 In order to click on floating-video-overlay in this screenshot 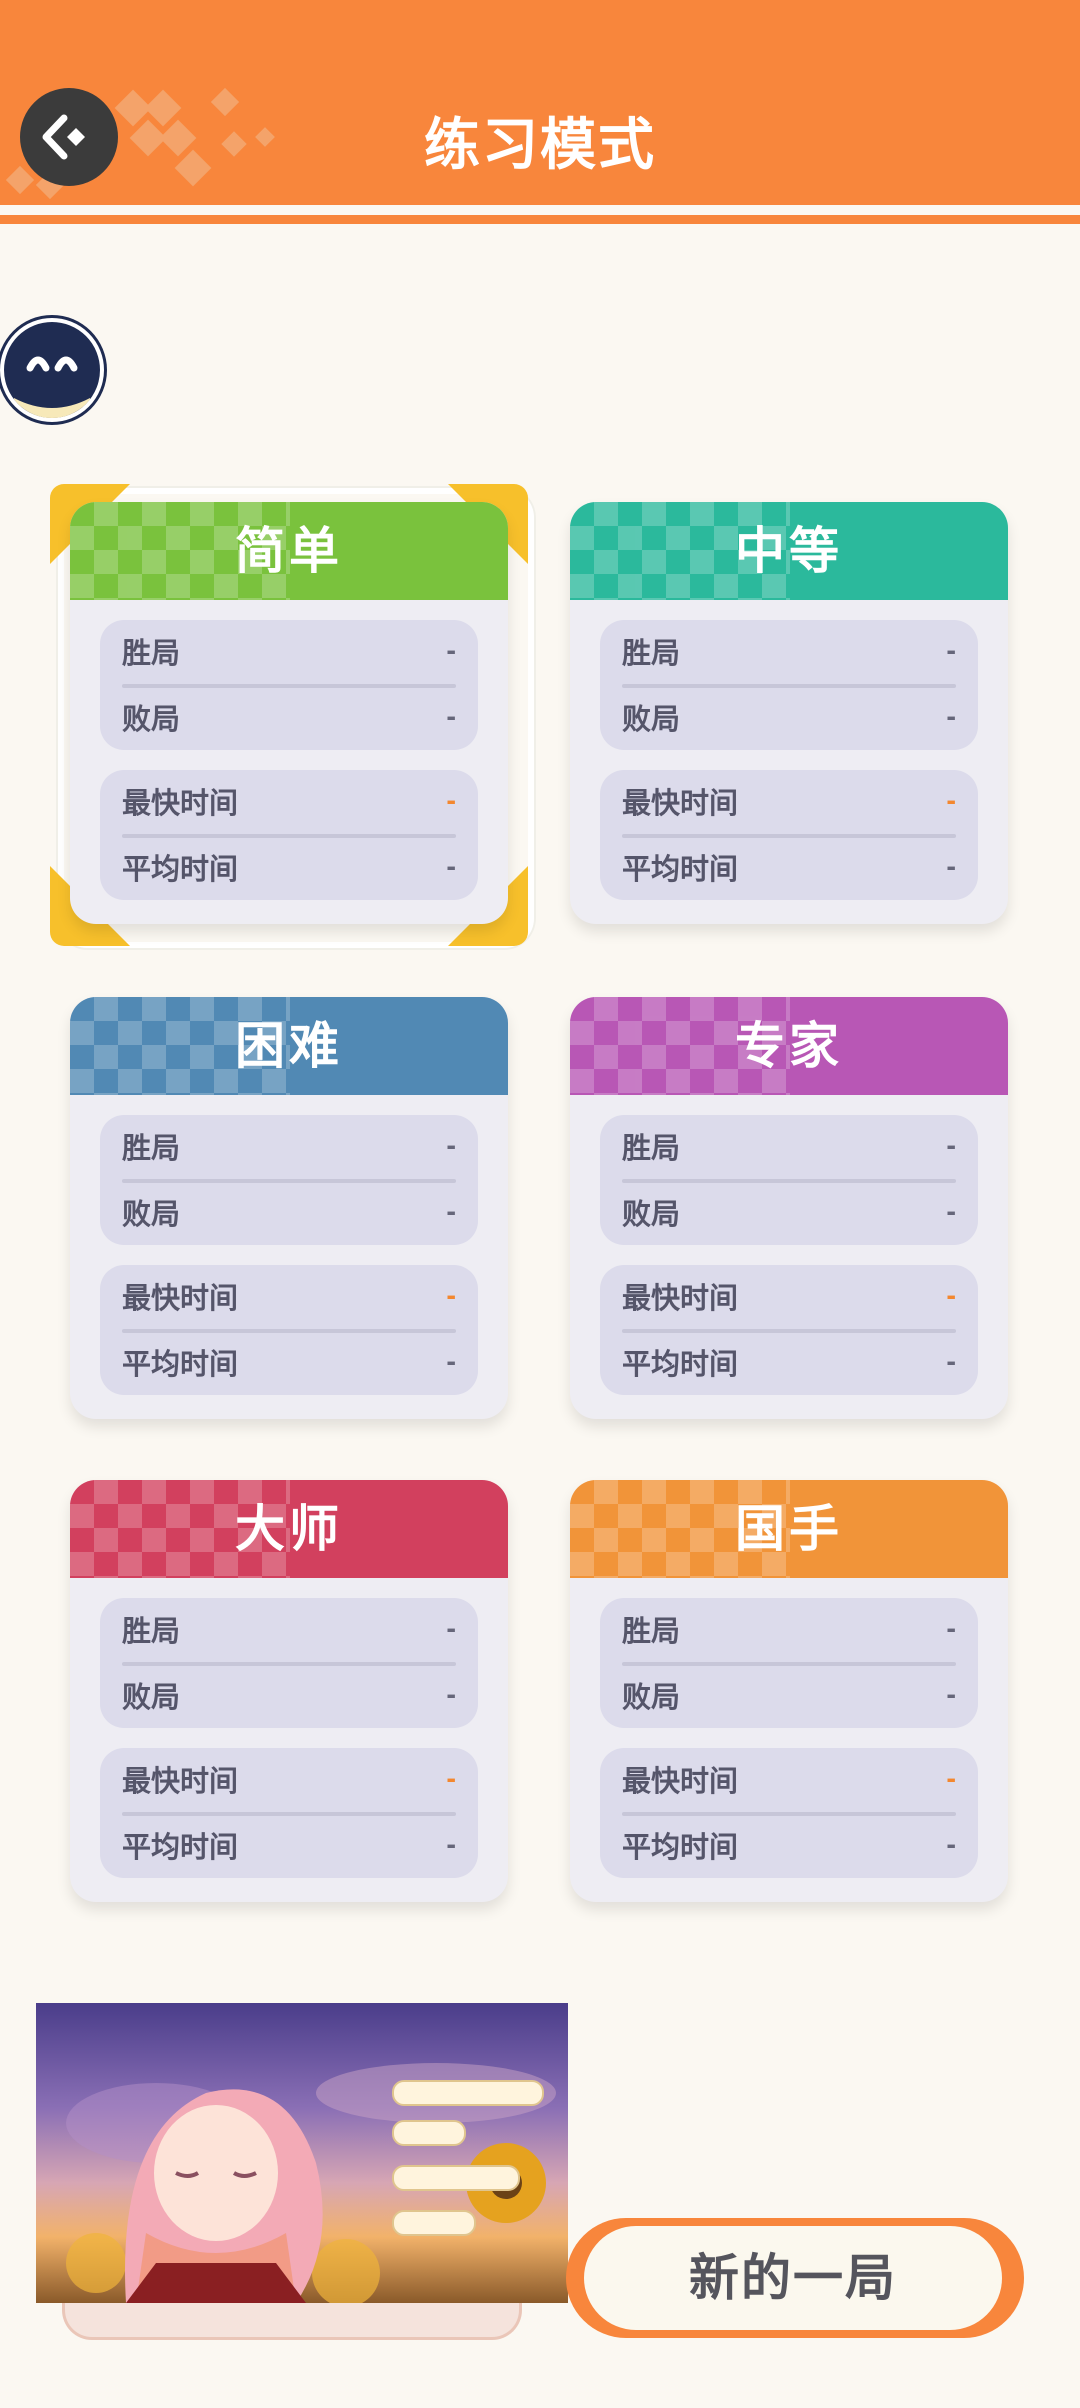, I will do `click(302, 2153)`.